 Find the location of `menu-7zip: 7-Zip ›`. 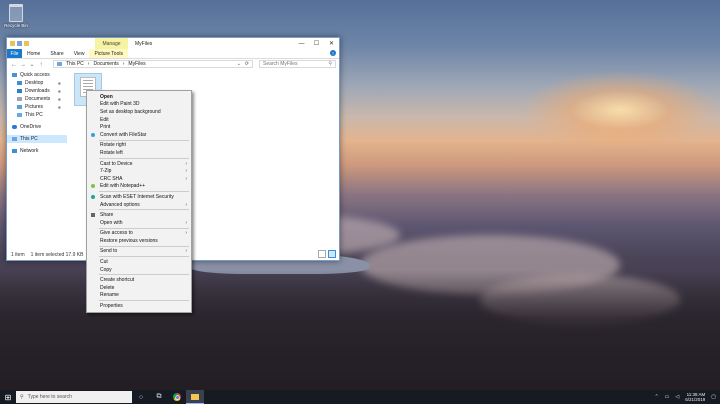

menu-7zip: 7-Zip › is located at coordinates (139, 171).